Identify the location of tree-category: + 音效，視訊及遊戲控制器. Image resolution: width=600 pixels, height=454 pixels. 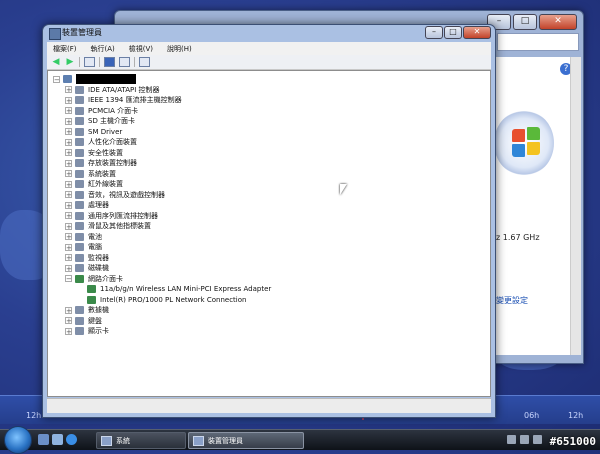
(168, 195).